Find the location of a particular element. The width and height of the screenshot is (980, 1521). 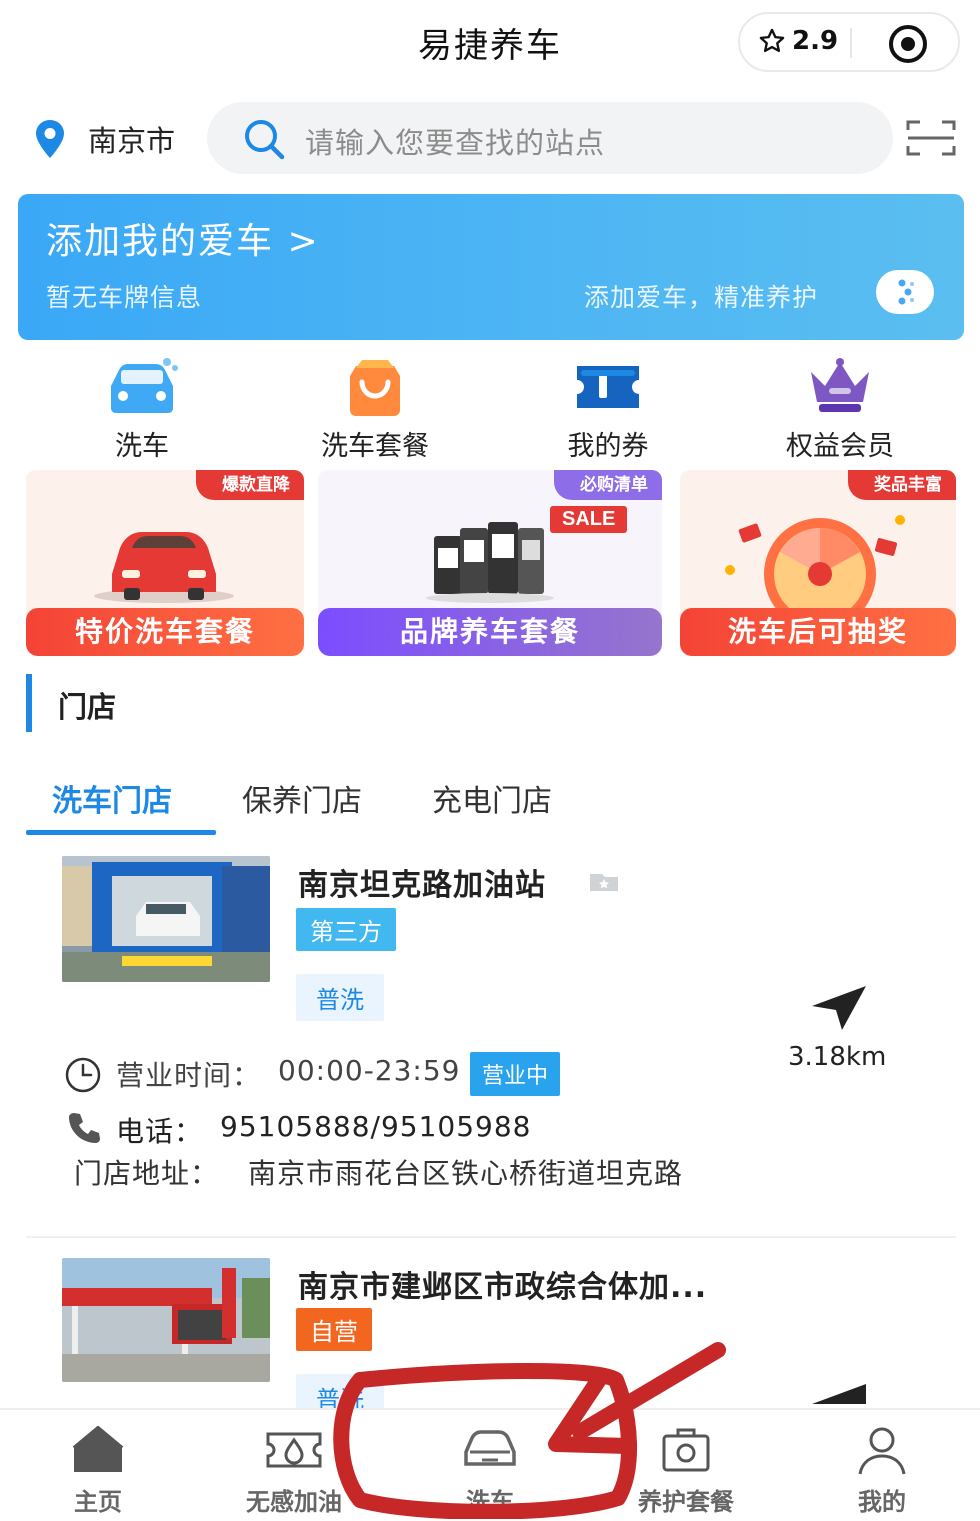

close-target-icon is located at coordinates (908, 44).